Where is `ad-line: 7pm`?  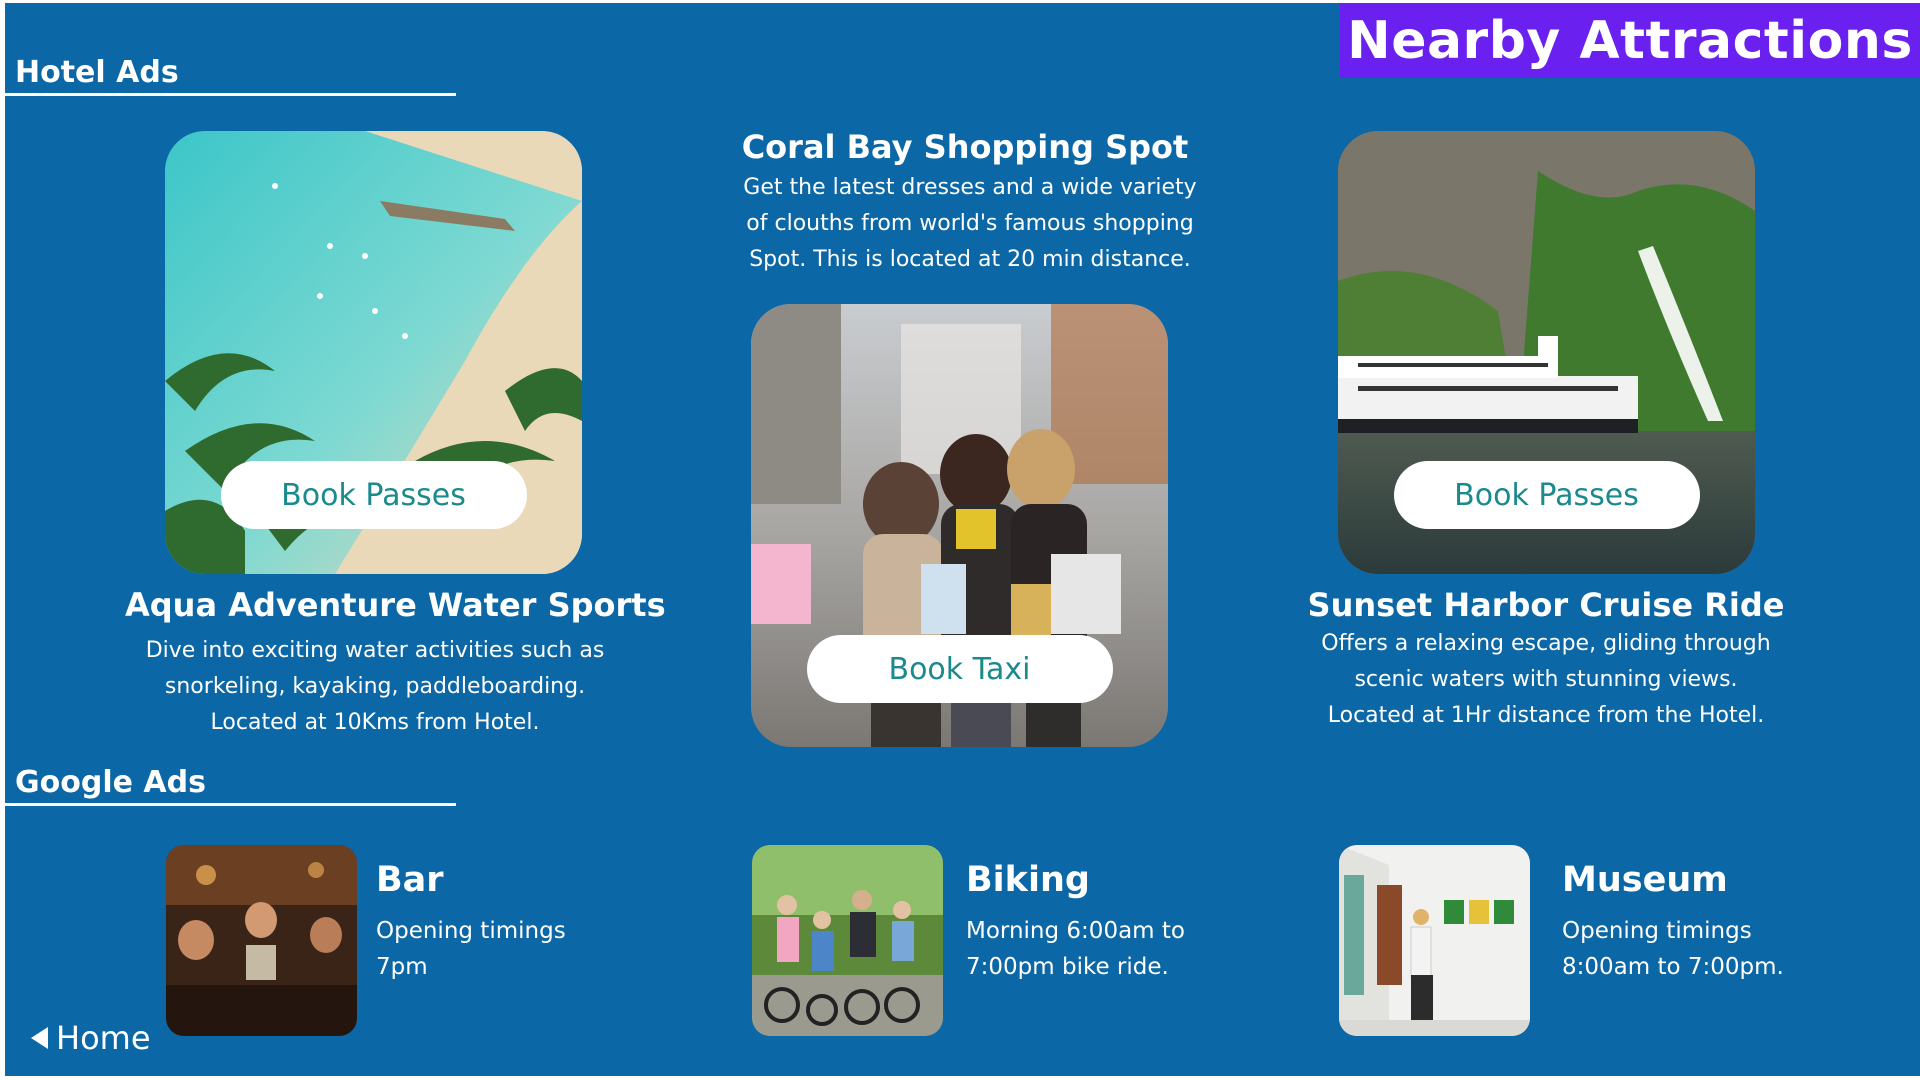
ad-line: 7pm is located at coordinates (402, 967).